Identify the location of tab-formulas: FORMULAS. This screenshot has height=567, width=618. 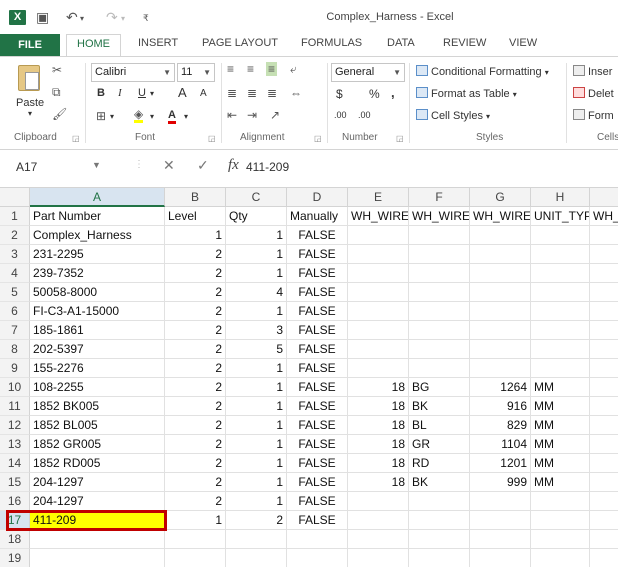
(331, 43).